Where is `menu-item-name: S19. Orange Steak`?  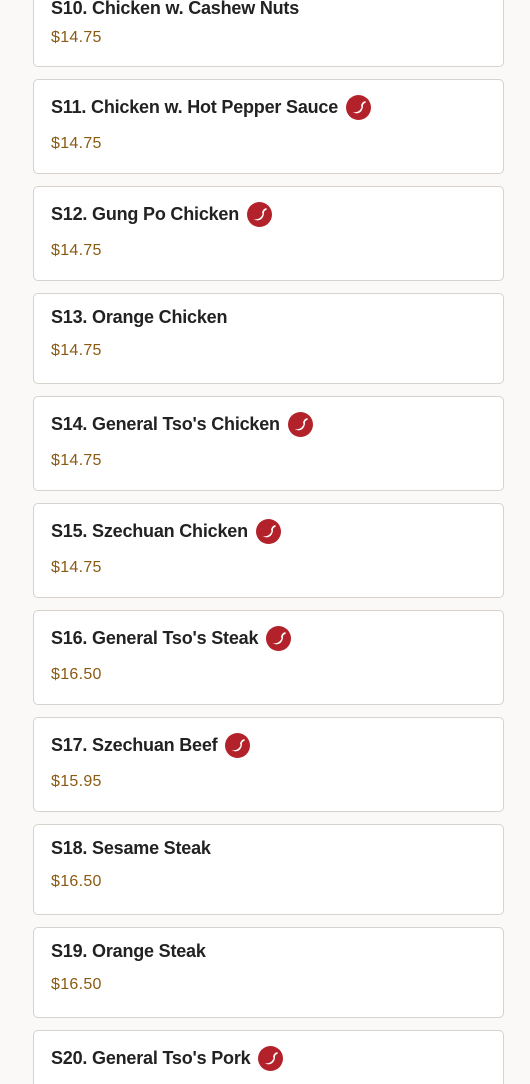
menu-item-name: S19. Orange Steak is located at coordinates (128, 951).